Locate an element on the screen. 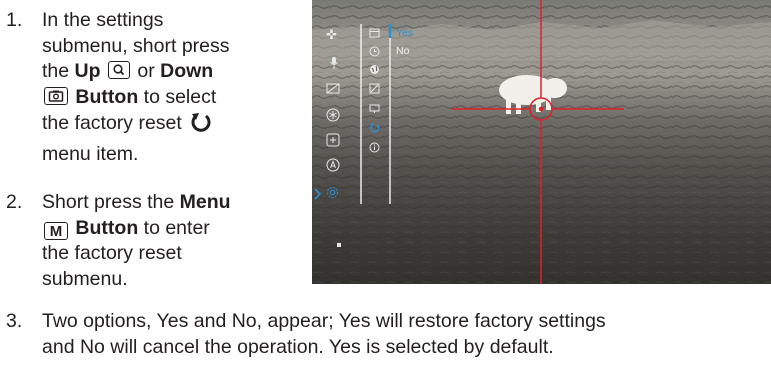 The image size is (771, 388). up-button-label: Up is located at coordinates (87, 71).